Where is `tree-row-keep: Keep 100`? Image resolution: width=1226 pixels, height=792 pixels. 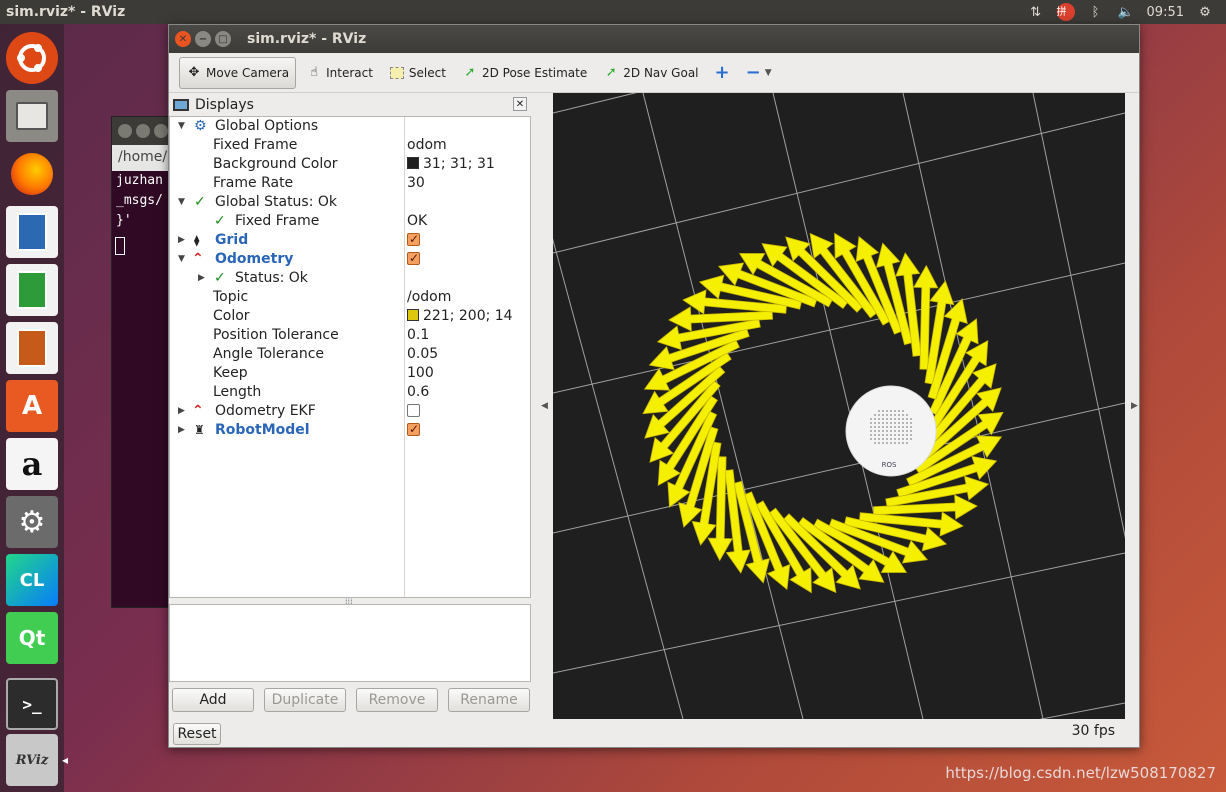 tree-row-keep: Keep 100 is located at coordinates (350, 373).